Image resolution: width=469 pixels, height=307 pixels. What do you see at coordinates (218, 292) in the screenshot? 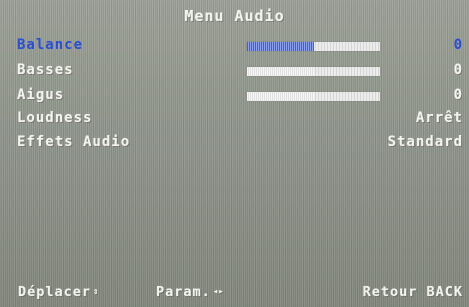
I see `left-right-arrows-icon: ◂▸` at bounding box center [218, 292].